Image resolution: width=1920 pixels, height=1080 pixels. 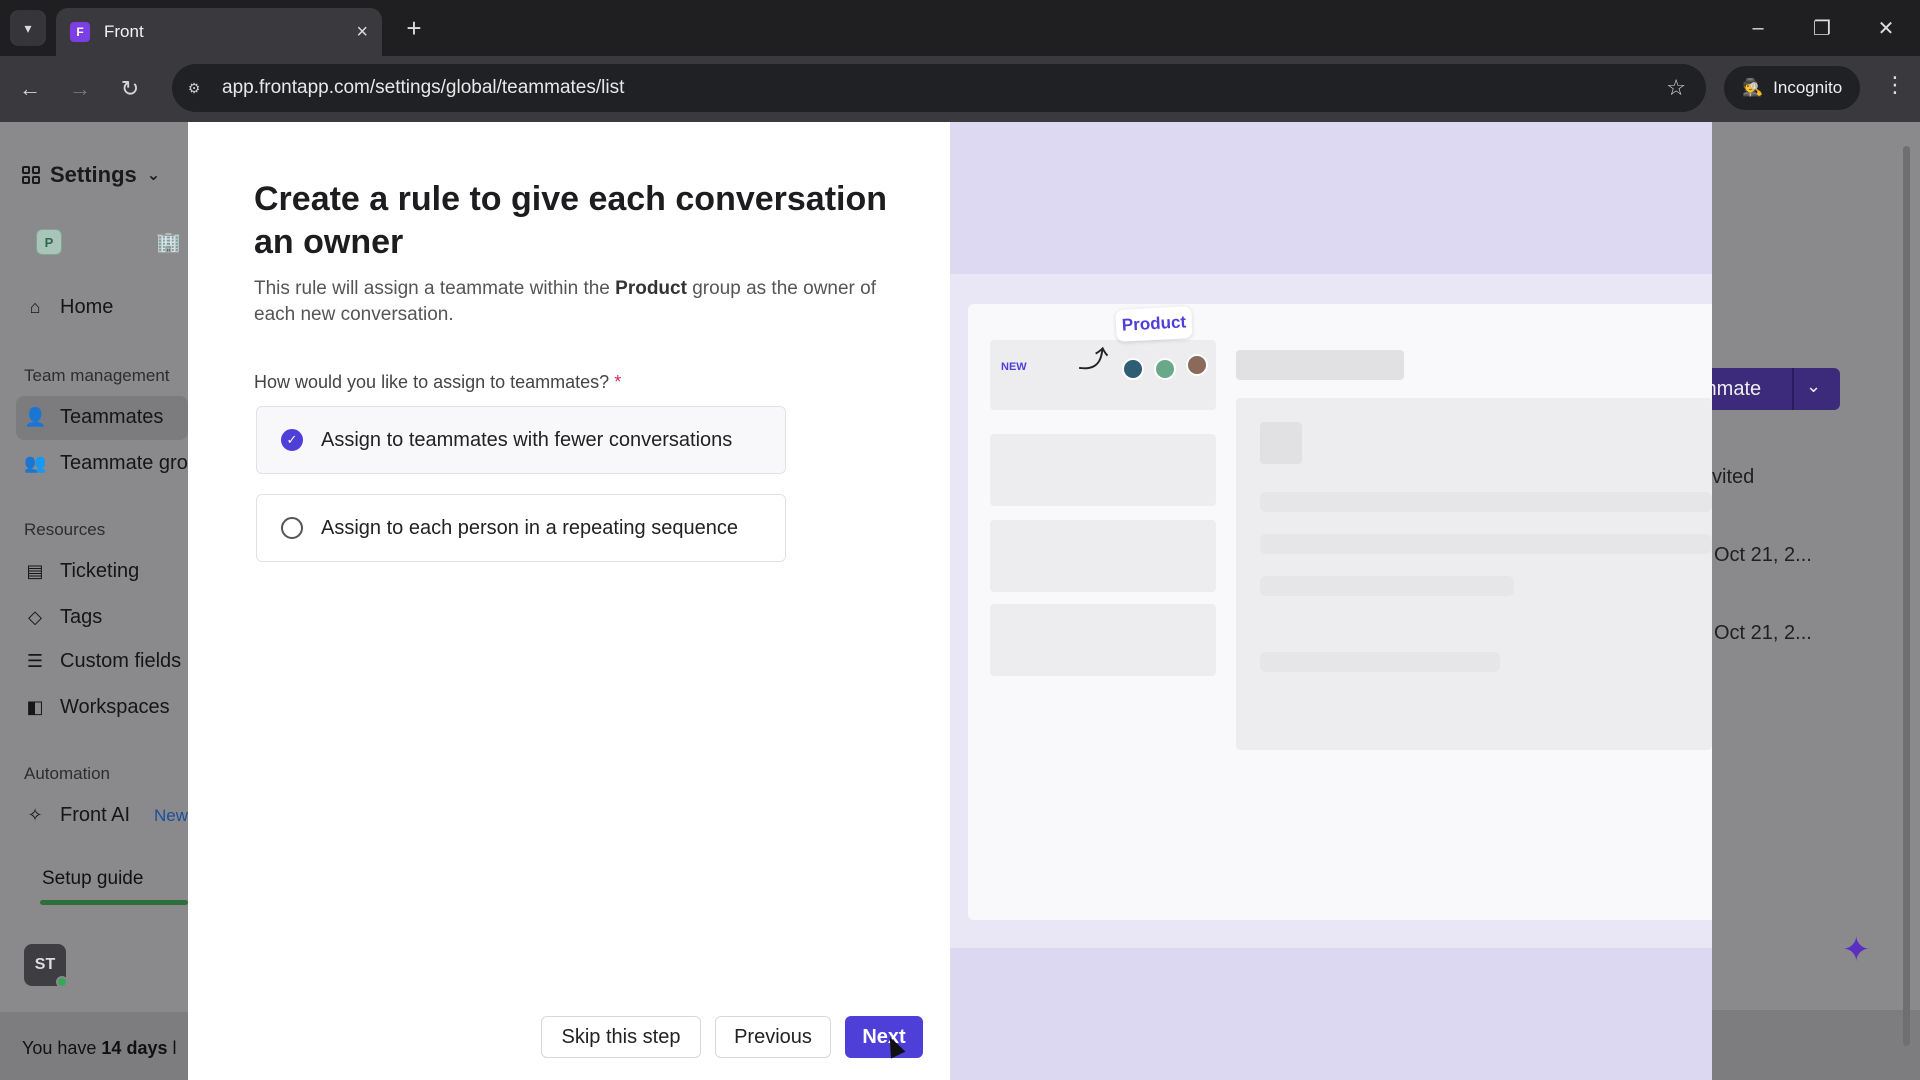 What do you see at coordinates (1753, 87) in the screenshot?
I see `incognito-icon: 🕵` at bounding box center [1753, 87].